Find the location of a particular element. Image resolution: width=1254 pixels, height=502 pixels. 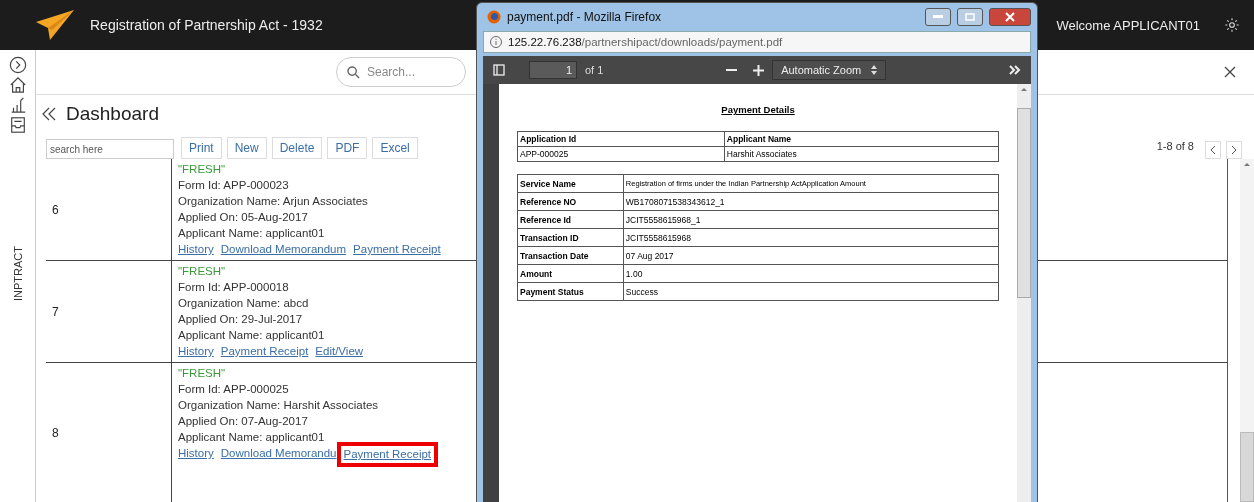

filter-field: search here is located at coordinates (110, 149).